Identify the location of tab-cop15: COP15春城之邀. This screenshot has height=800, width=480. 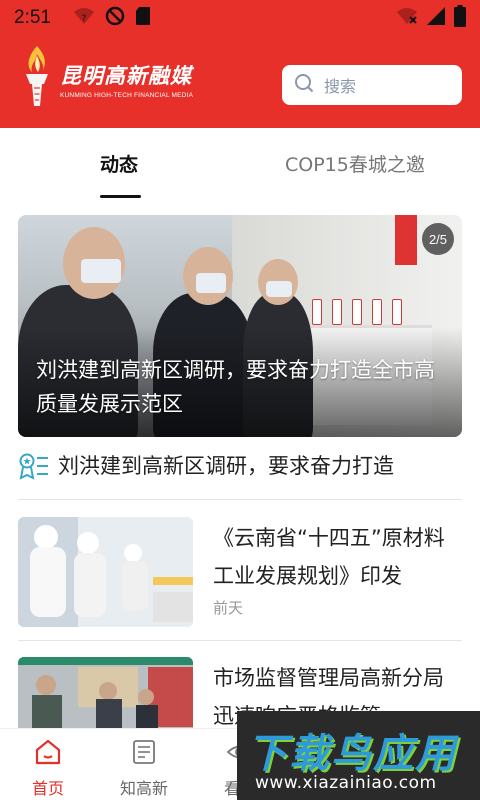
(355, 163).